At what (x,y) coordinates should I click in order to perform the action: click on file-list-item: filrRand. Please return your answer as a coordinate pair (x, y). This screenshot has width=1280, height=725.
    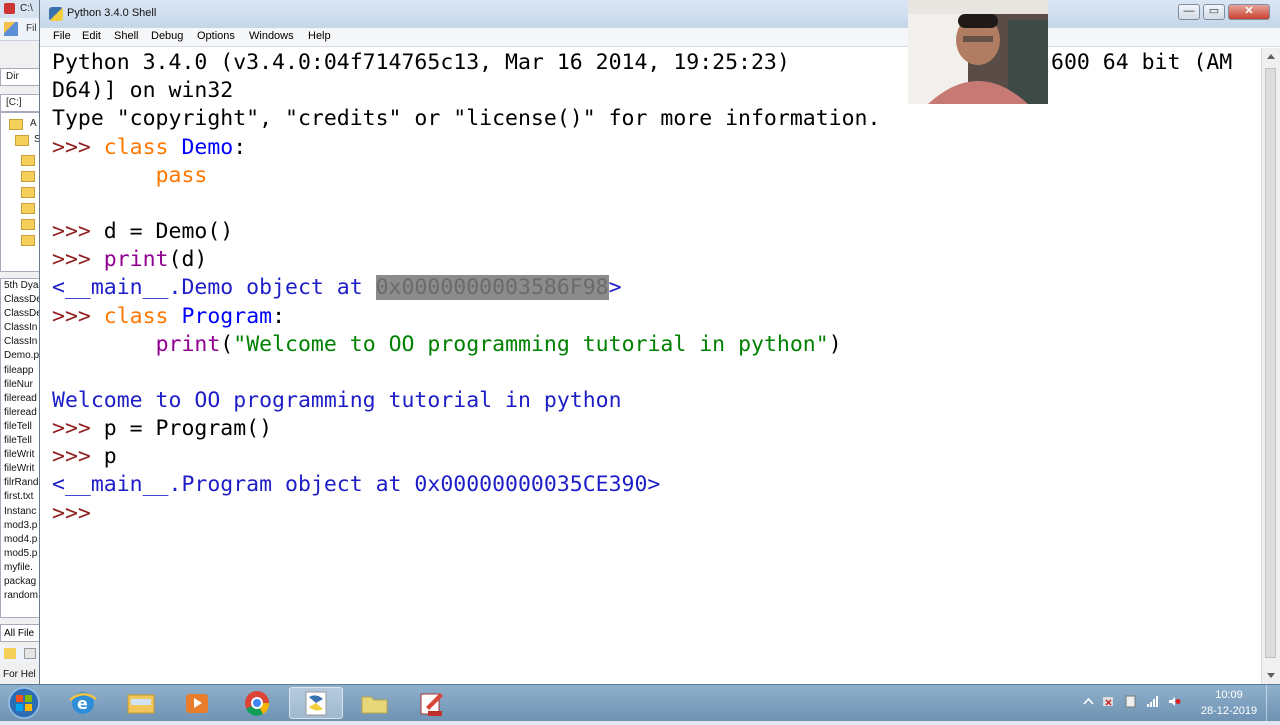
    Looking at the image, I should click on (23, 483).